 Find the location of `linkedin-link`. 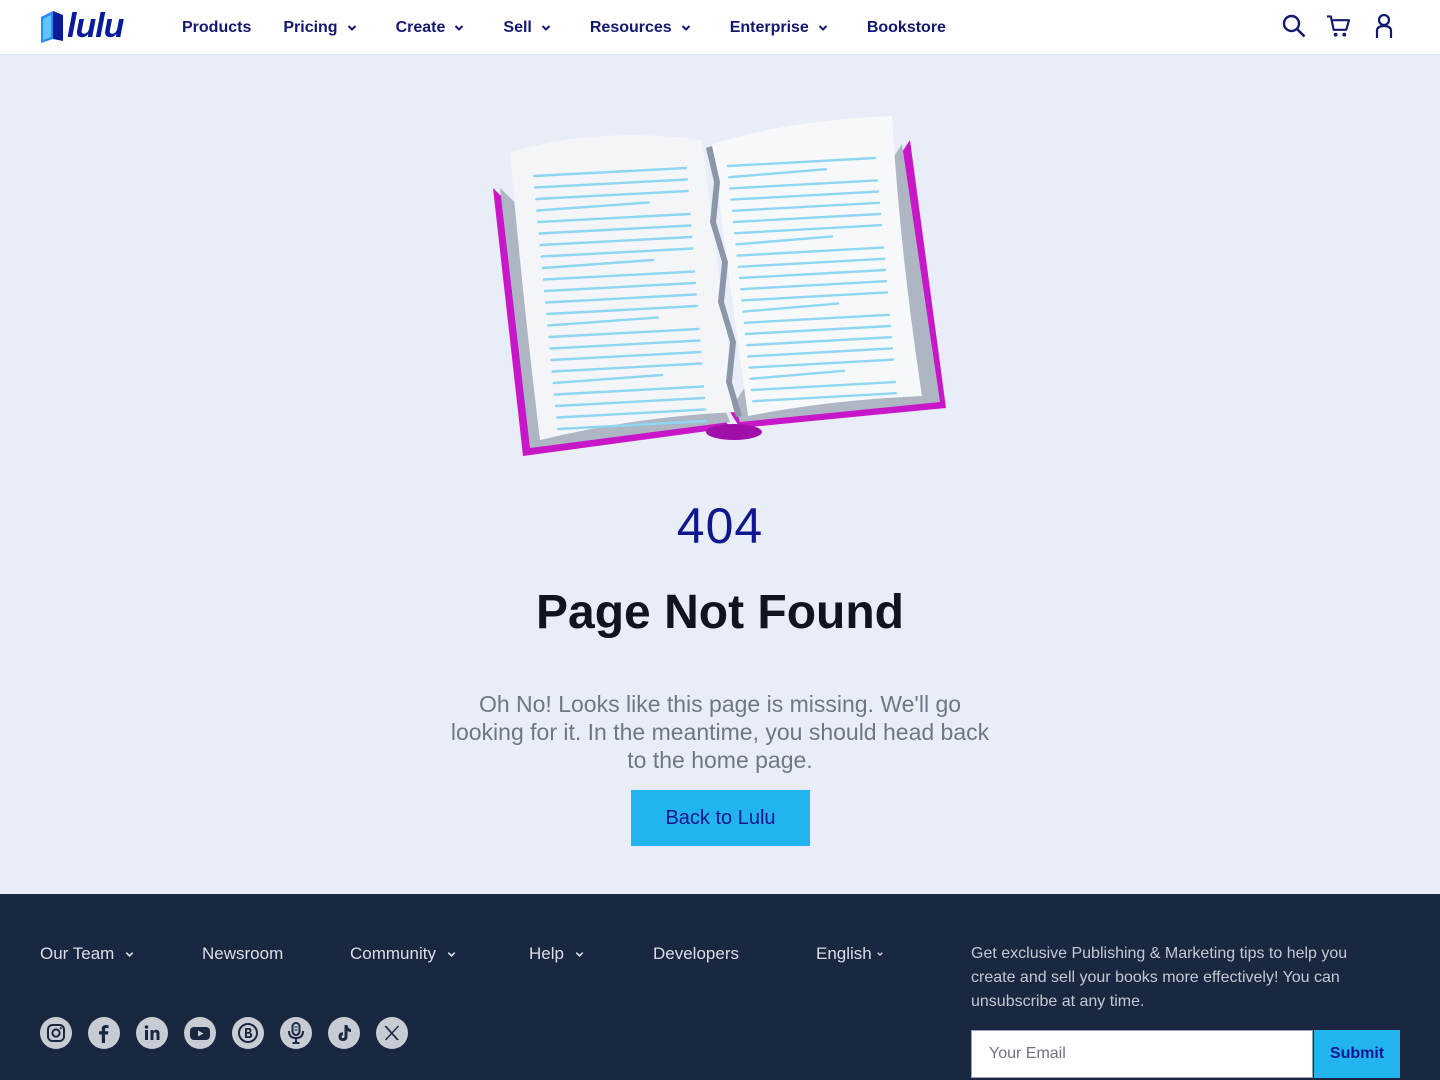

linkedin-link is located at coordinates (152, 1033).